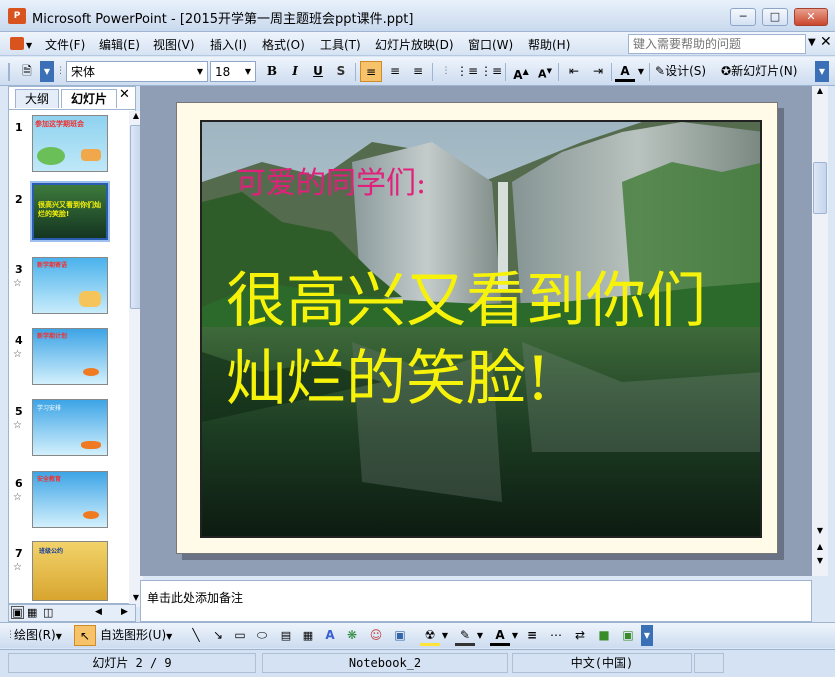 This screenshot has width=835, height=677. Describe the element at coordinates (467, 71) in the screenshot. I see `numbering-icon: ⋮≡` at that location.